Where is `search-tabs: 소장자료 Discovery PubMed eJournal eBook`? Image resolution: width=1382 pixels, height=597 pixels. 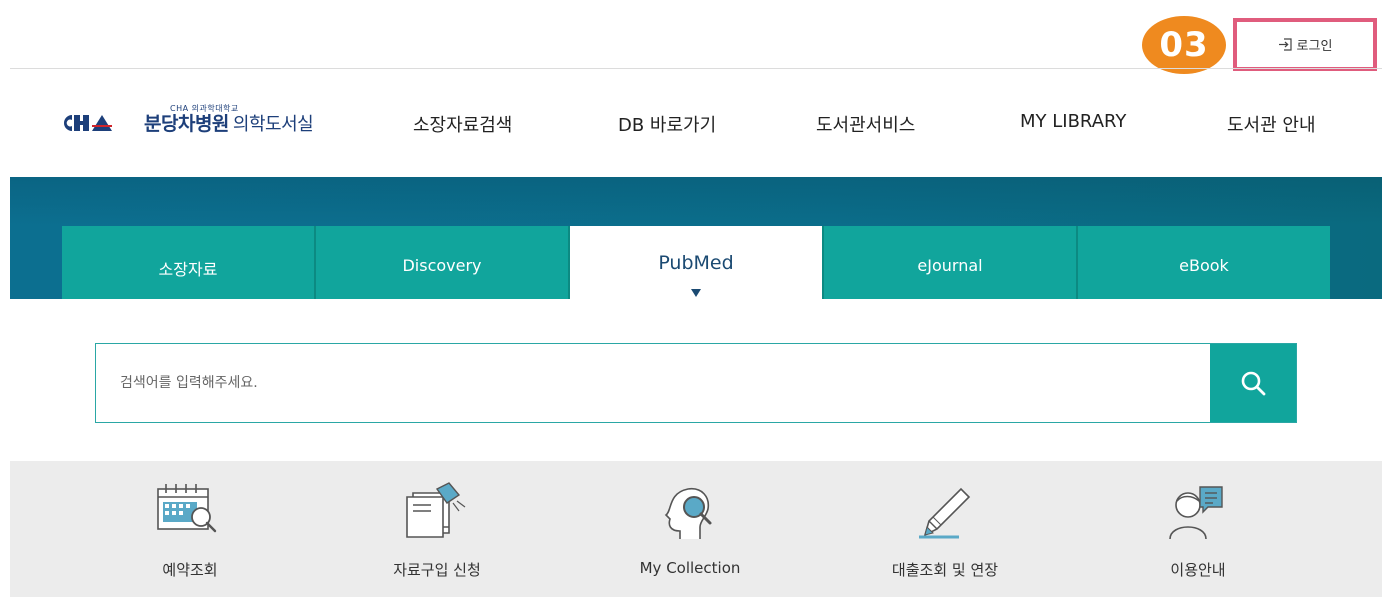 search-tabs: 소장자료 Discovery PubMed eJournal eBook is located at coordinates (696, 262).